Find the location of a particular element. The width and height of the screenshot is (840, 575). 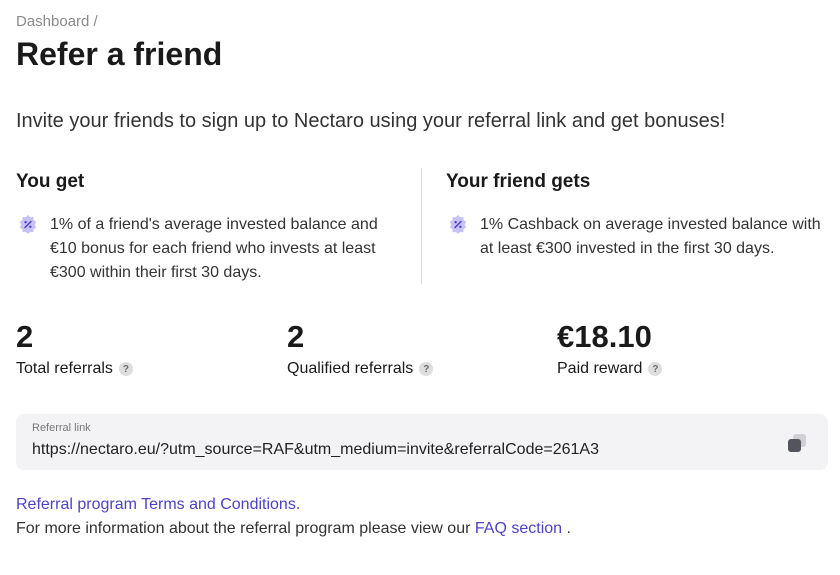

copy-icon is located at coordinates (797, 443).